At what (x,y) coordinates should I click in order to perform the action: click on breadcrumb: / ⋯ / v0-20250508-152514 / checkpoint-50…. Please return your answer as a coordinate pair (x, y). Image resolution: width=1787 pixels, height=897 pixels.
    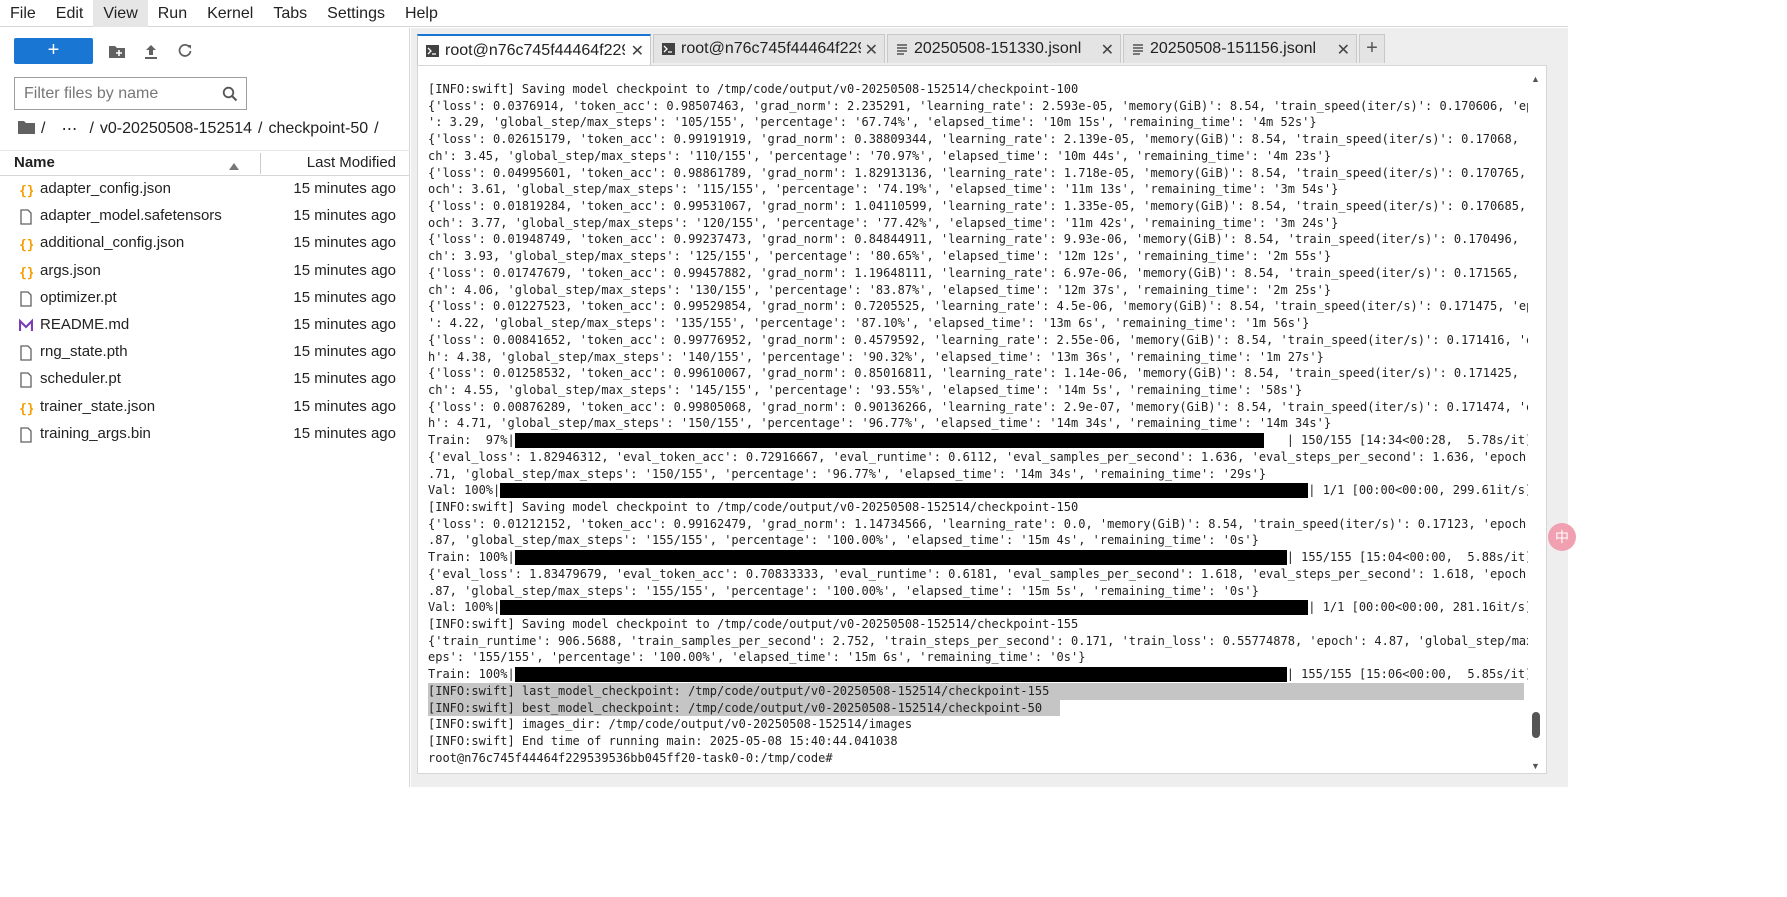
    Looking at the image, I should click on (201, 129).